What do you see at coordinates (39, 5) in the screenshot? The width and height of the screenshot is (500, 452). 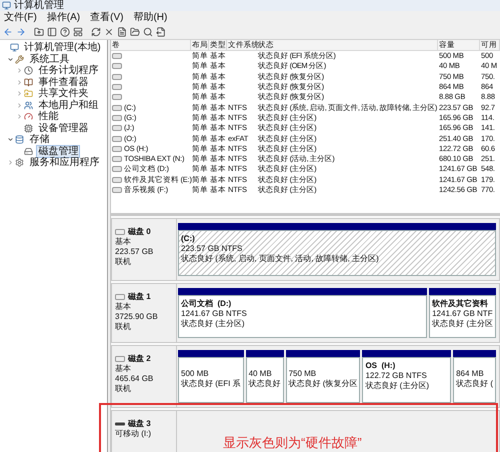 I see `window-title: 计算机管理` at bounding box center [39, 5].